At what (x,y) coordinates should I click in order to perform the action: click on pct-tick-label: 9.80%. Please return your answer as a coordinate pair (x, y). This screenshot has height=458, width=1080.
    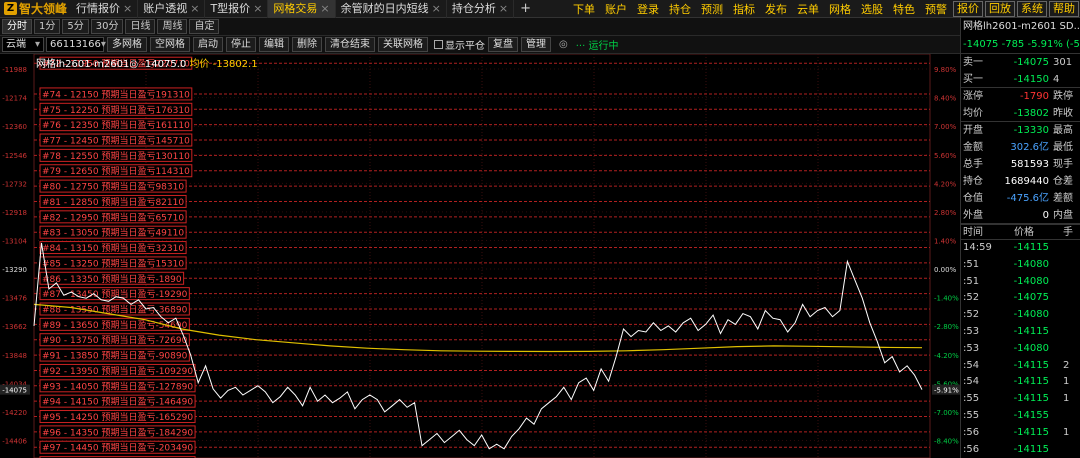
    Looking at the image, I should click on (945, 70).